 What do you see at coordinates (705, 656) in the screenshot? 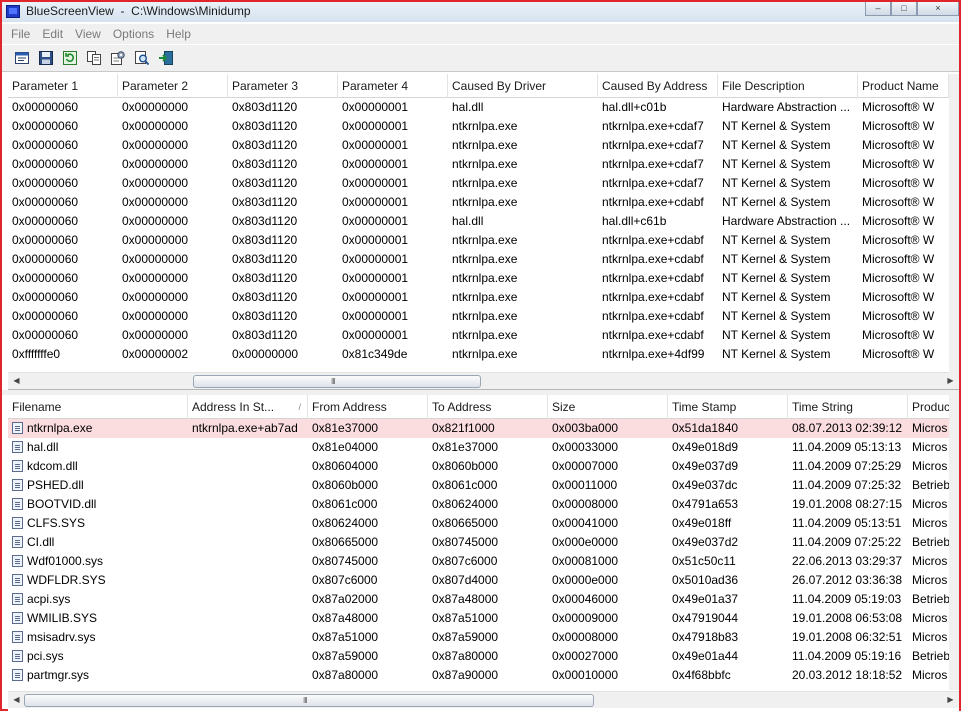
I see `cell-time-stamp: 0x49e01a44` at bounding box center [705, 656].